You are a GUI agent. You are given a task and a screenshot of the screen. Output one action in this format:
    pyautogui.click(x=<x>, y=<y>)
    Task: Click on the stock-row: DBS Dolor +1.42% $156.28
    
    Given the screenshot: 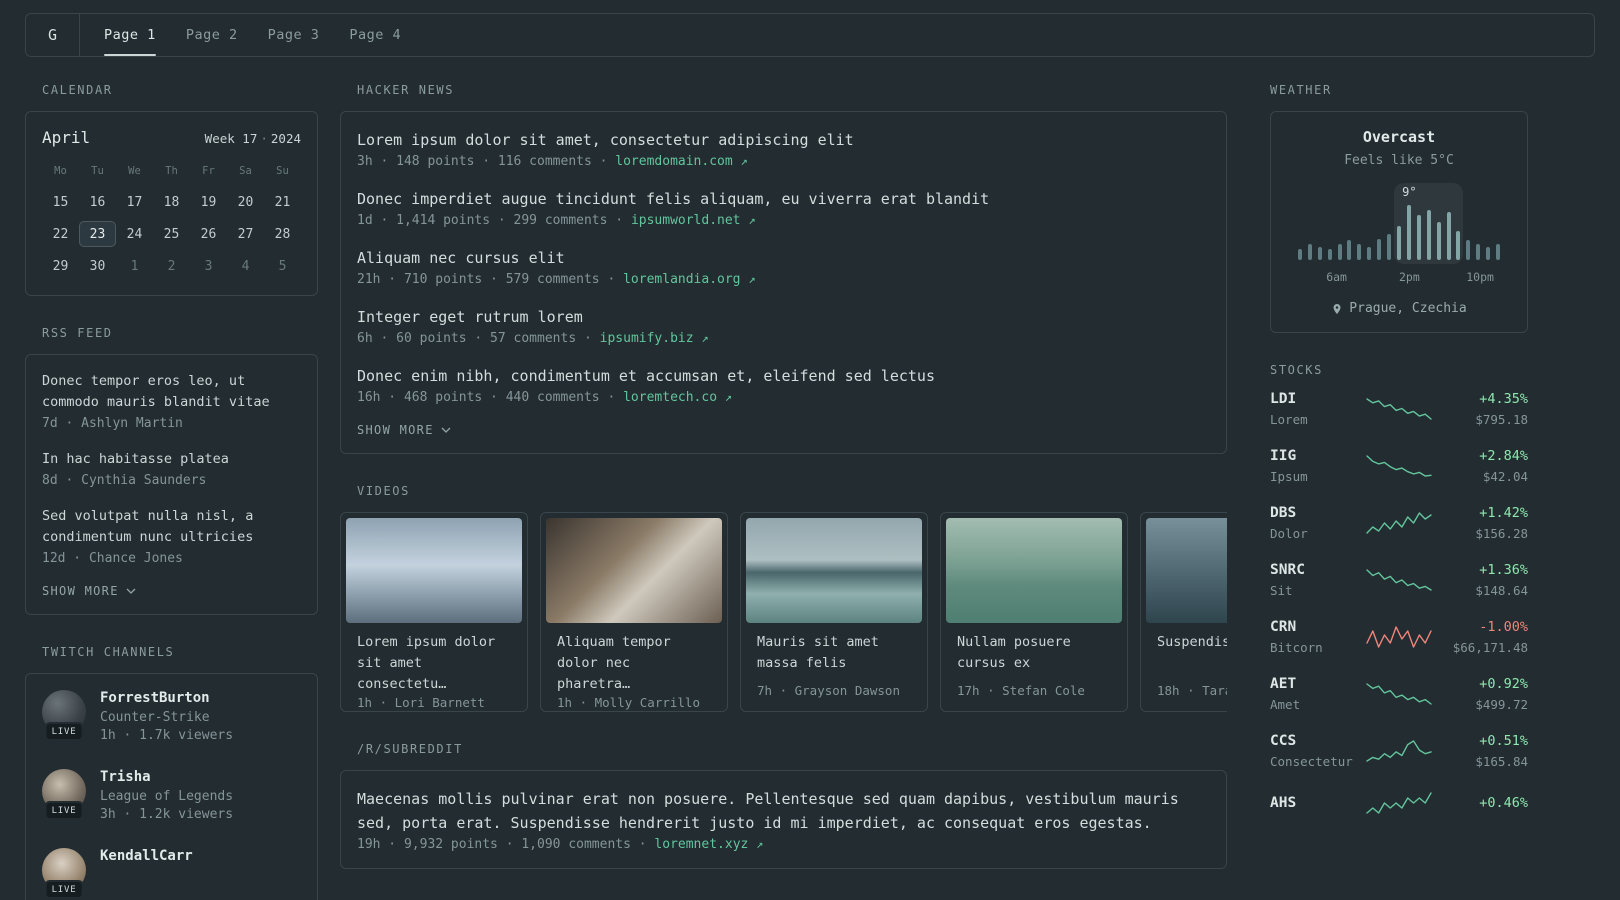 What is the action you would take?
    pyautogui.click(x=1399, y=523)
    